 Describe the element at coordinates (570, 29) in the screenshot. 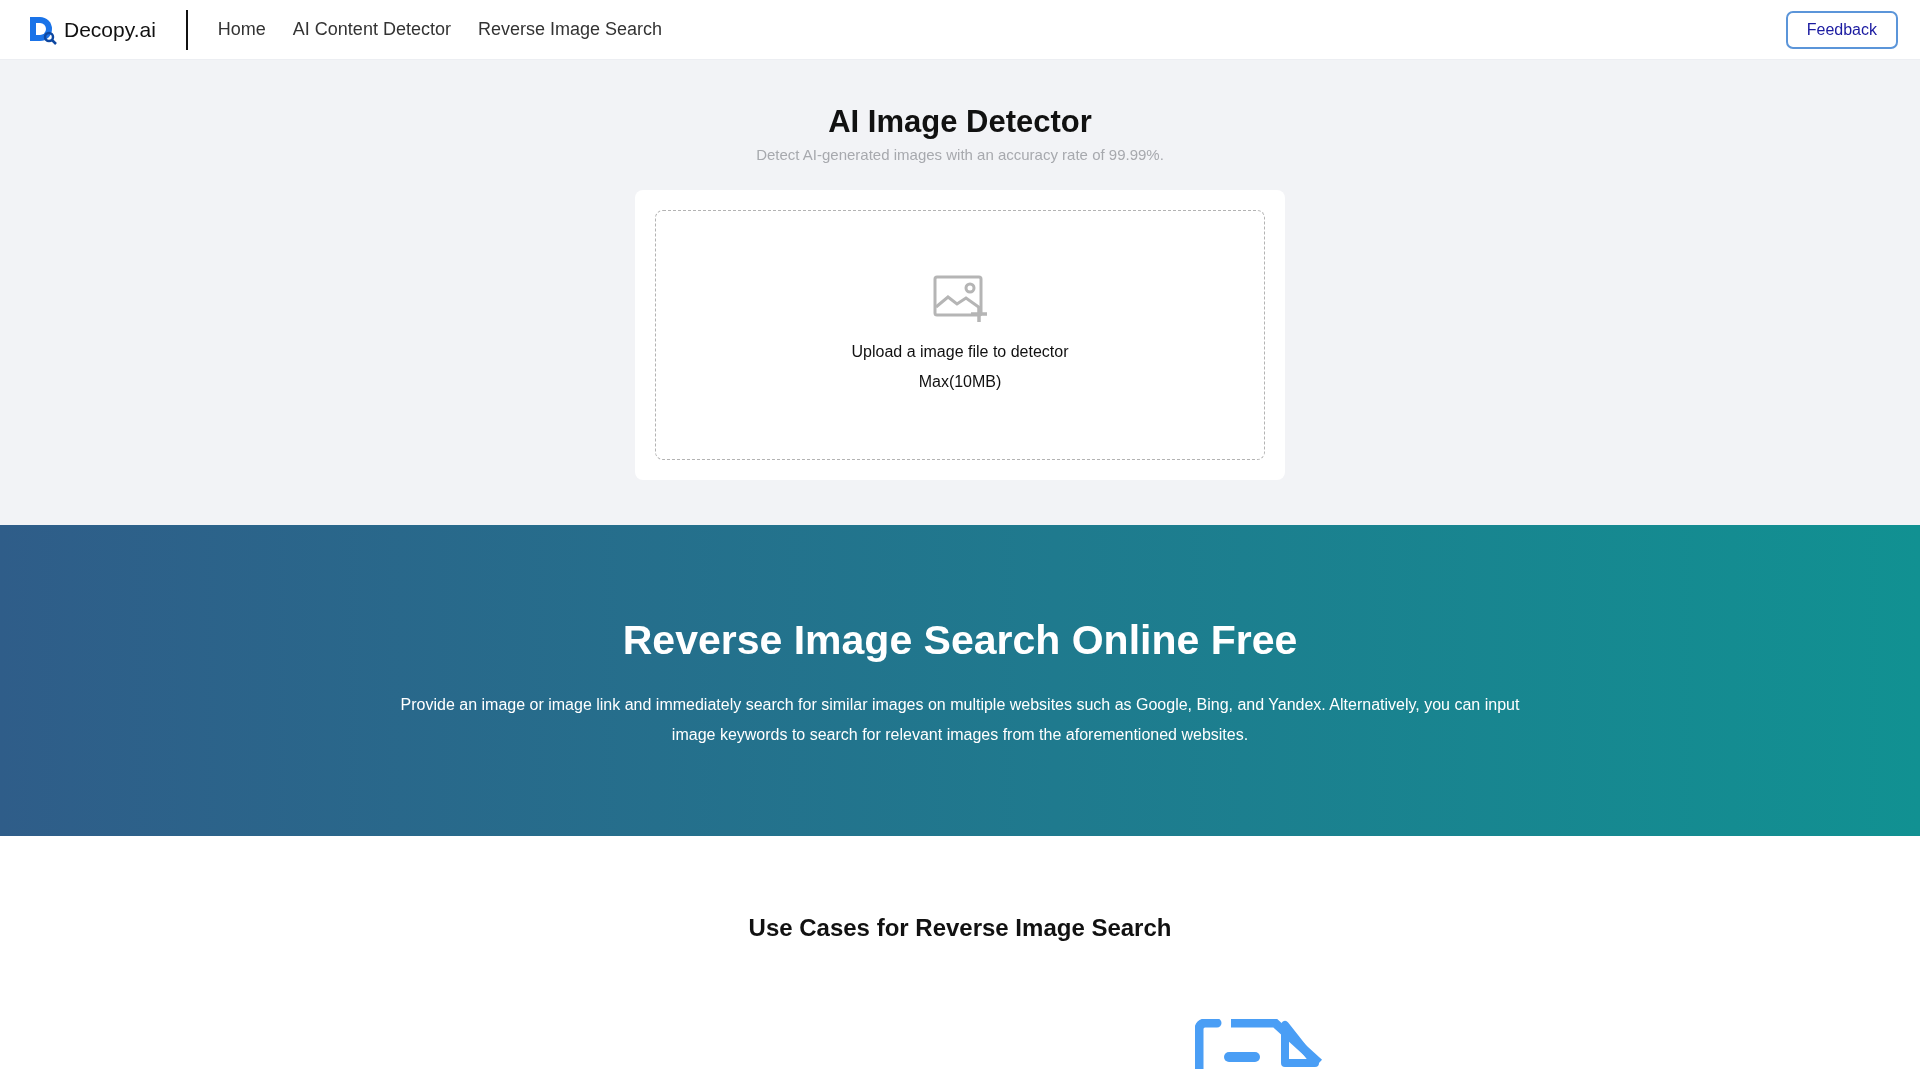

I see `nav-link: Reverse Image Search` at that location.